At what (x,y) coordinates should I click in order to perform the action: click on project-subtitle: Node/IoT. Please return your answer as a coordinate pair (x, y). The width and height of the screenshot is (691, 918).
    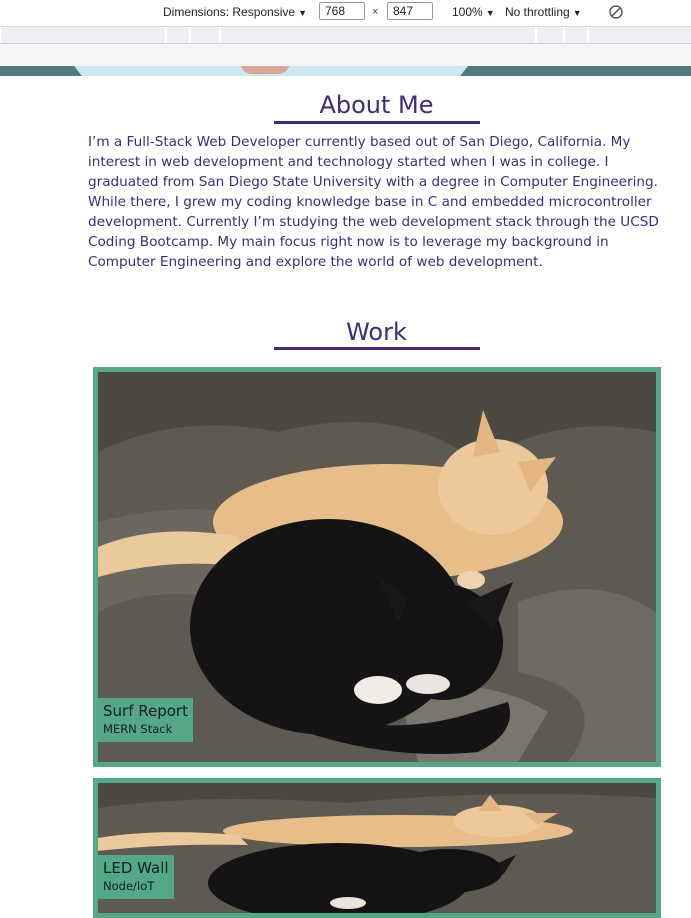
    Looking at the image, I should click on (129, 886).